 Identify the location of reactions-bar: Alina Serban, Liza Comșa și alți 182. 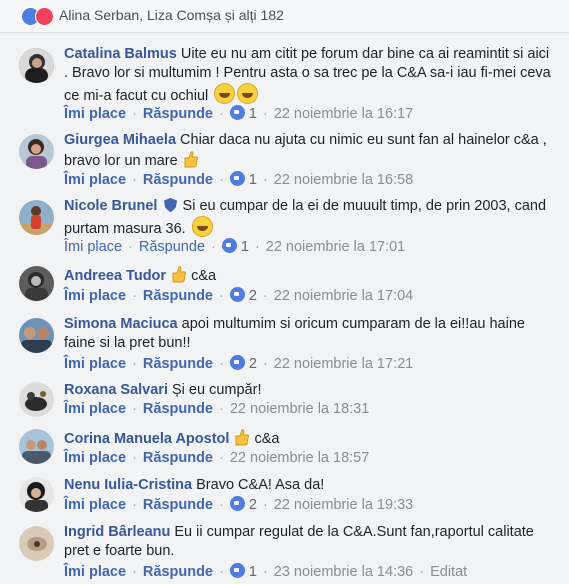
(284, 16).